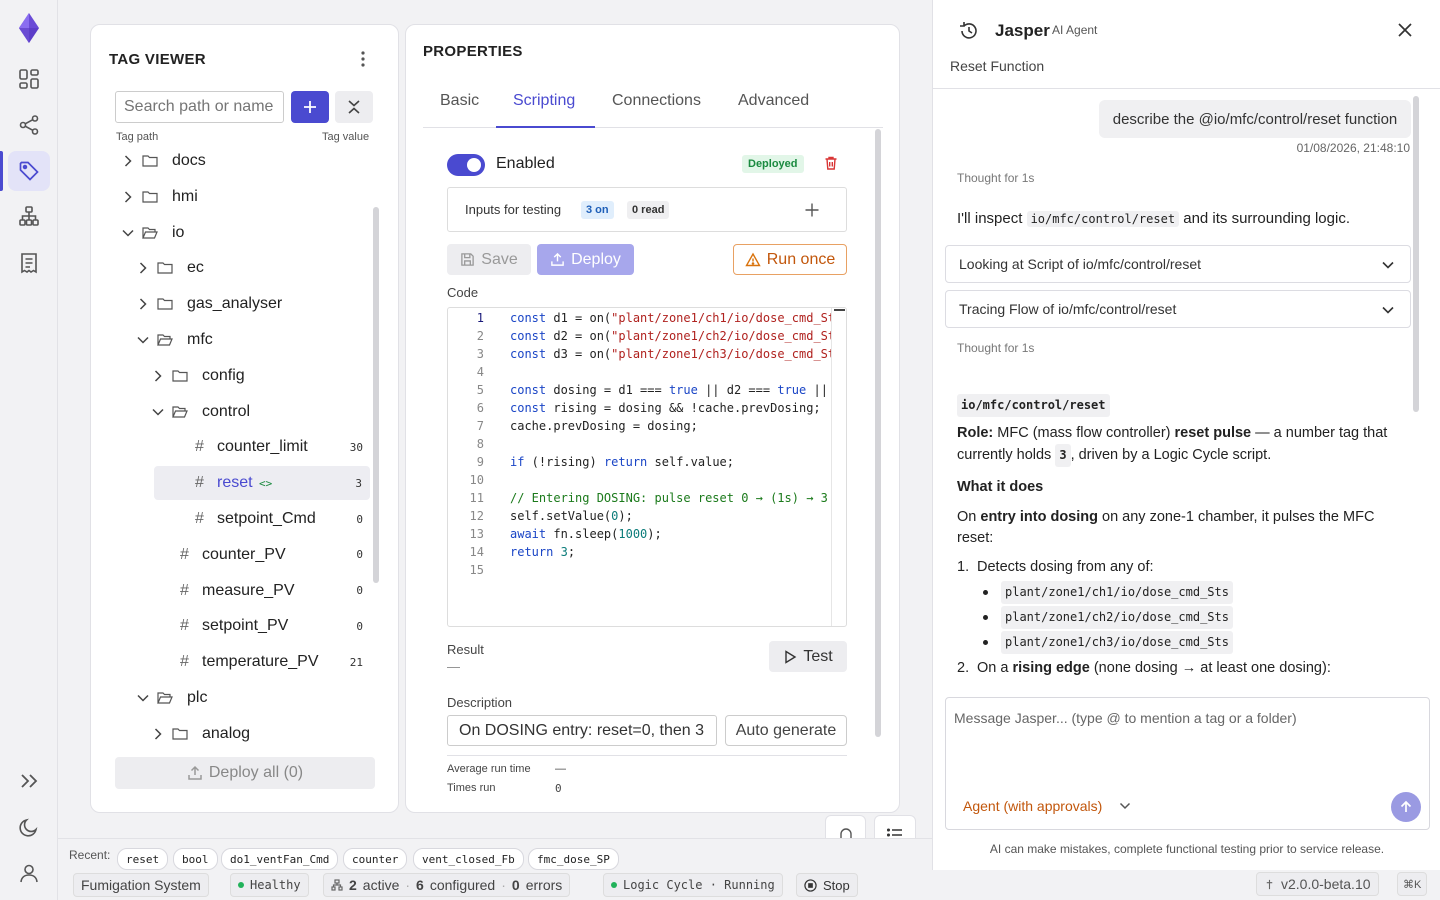 The height and width of the screenshot is (900, 1440). Describe the element at coordinates (231, 733) in the screenshot. I see `tree-folder: analog` at that location.